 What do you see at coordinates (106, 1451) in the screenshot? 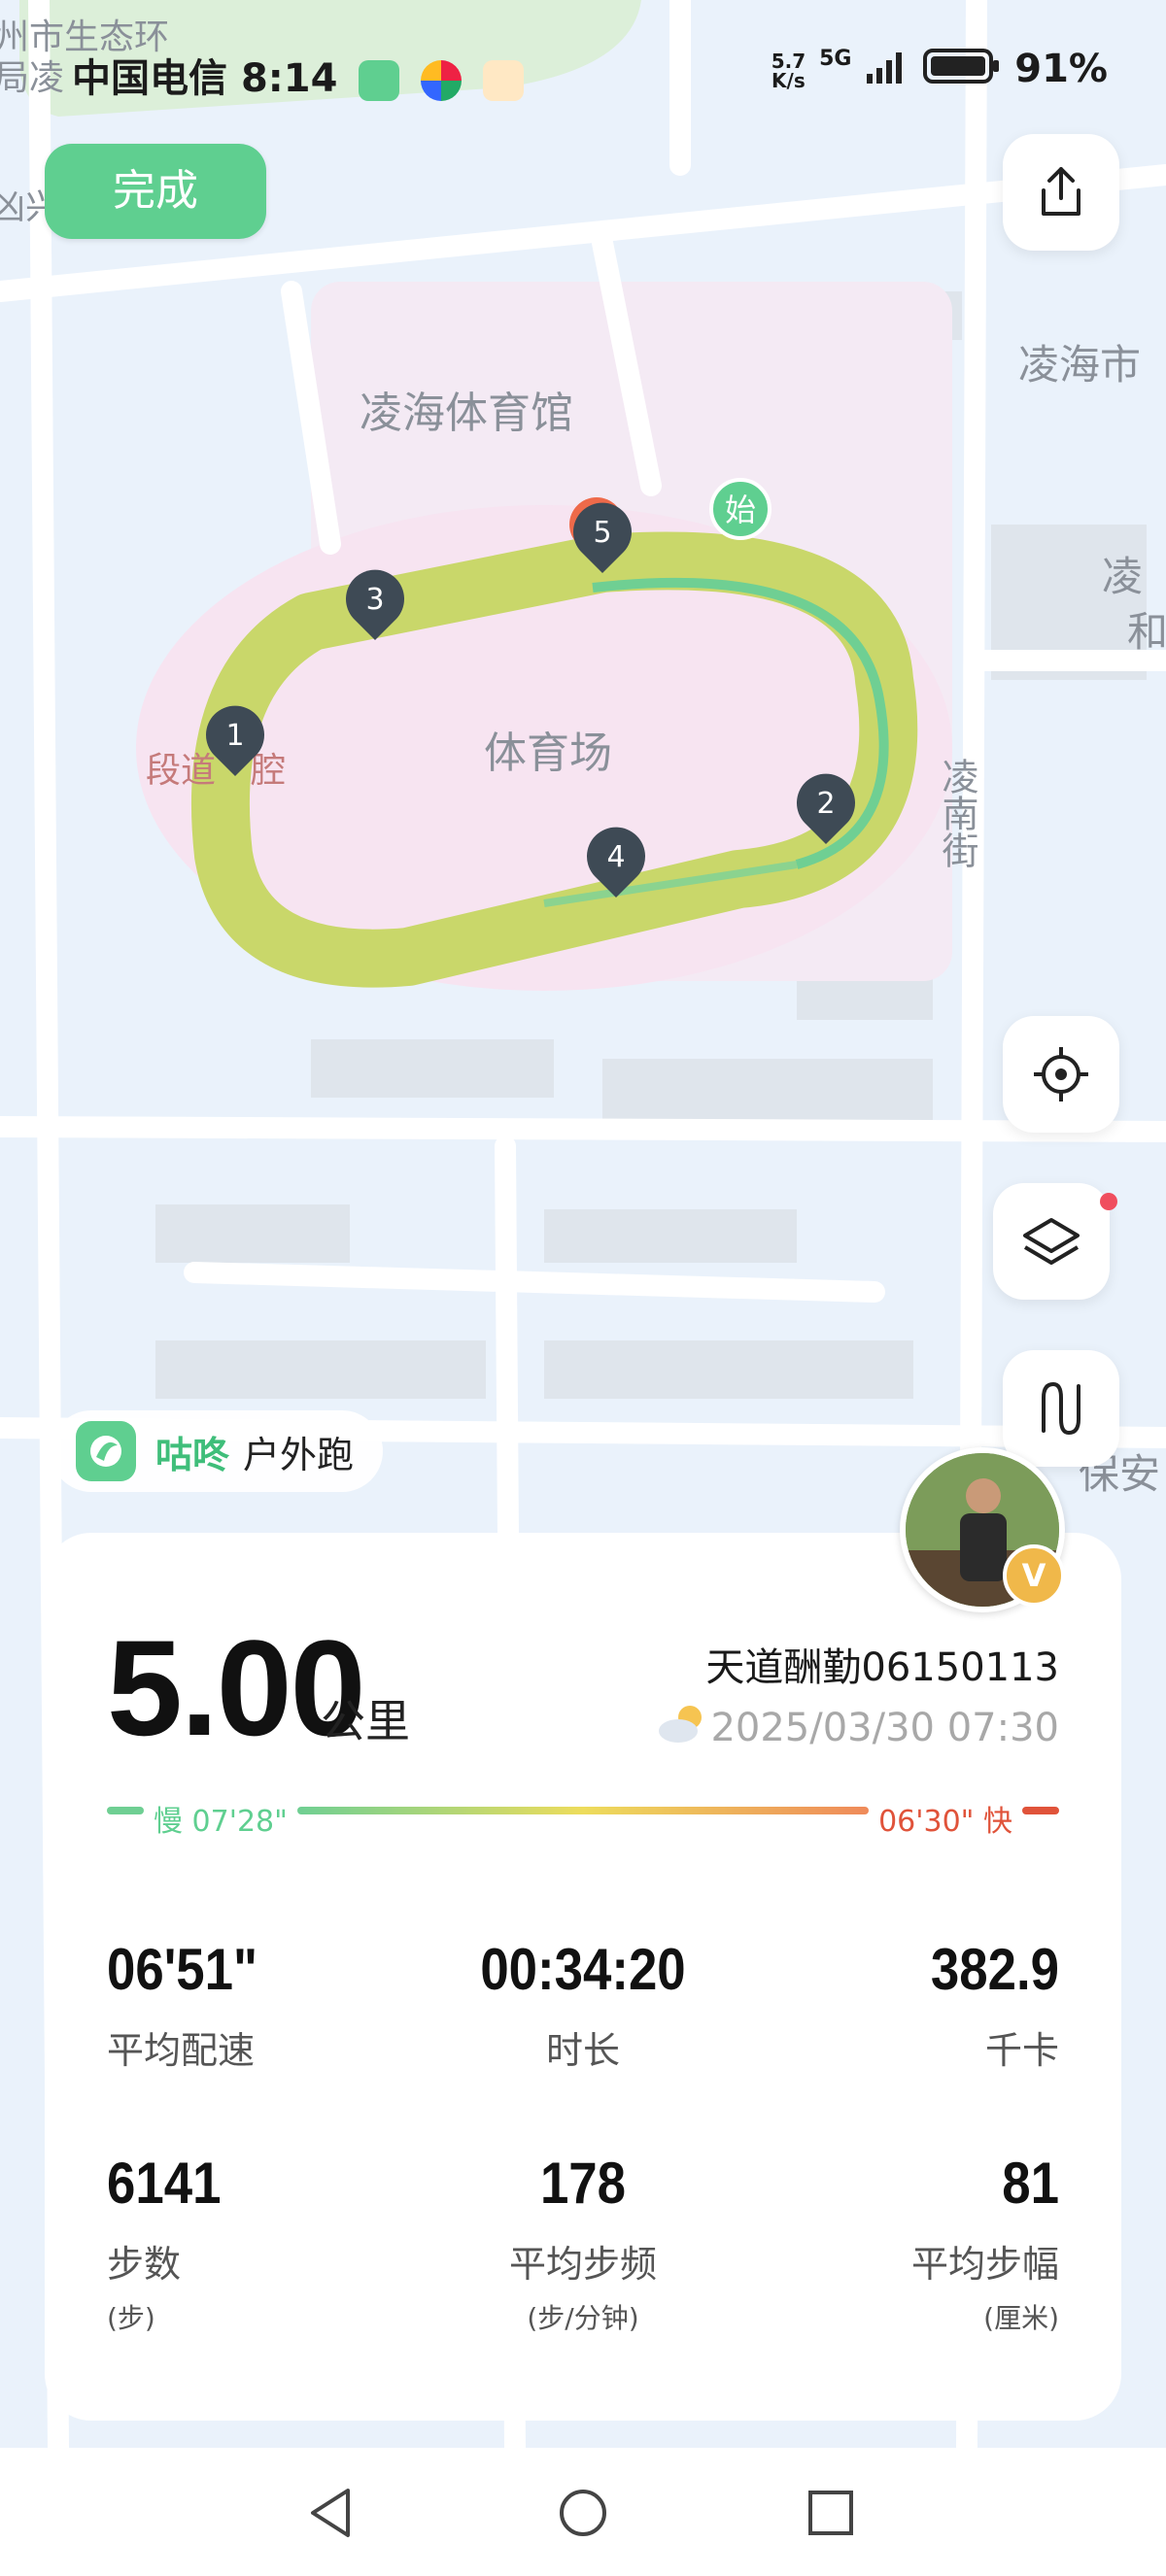
I see `codoon-logo-icon` at bounding box center [106, 1451].